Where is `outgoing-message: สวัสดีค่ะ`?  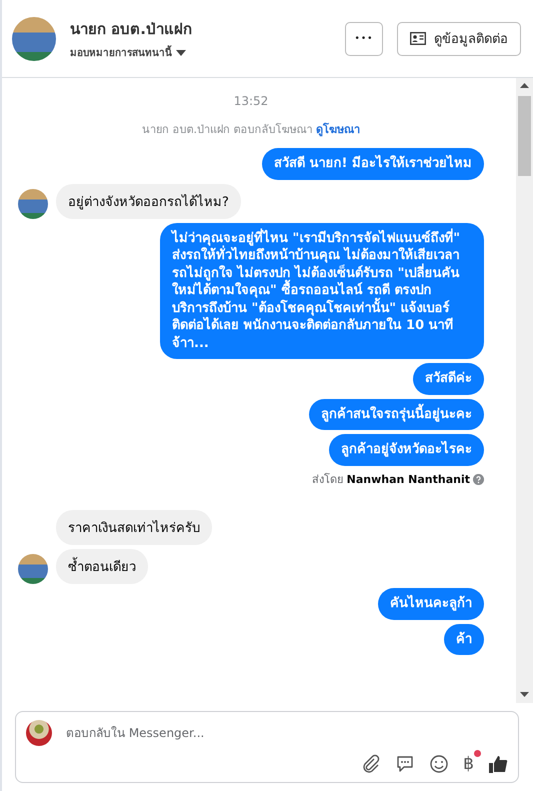 outgoing-message: สวัสดีค่ะ is located at coordinates (448, 379).